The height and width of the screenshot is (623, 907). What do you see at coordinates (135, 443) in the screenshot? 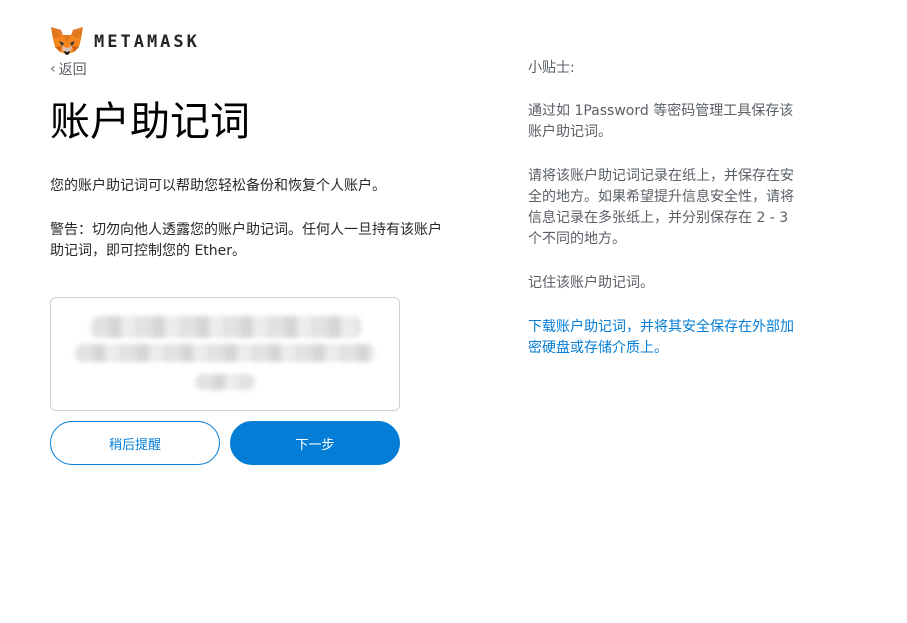
I see `remind-later-button: 稍后提醒` at bounding box center [135, 443].